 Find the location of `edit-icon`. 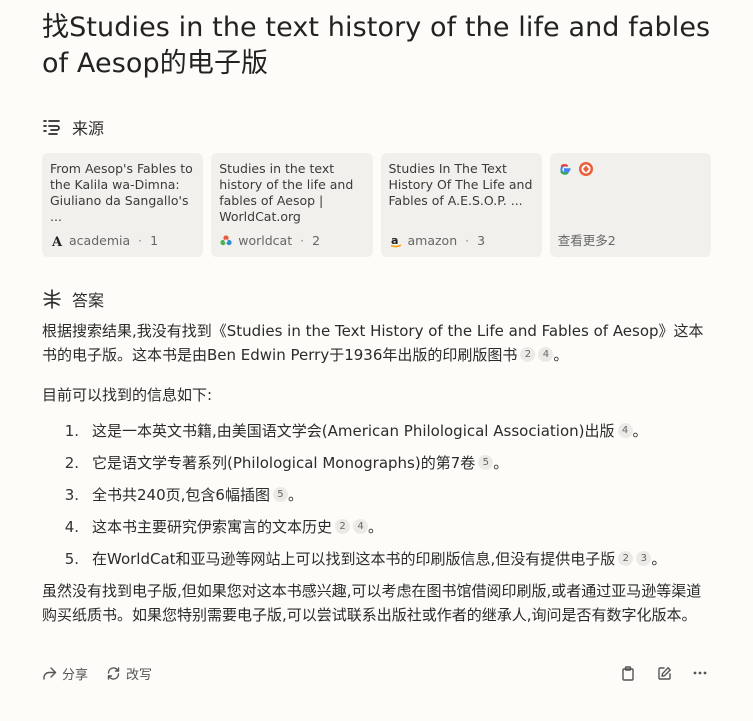

edit-icon is located at coordinates (664, 673).